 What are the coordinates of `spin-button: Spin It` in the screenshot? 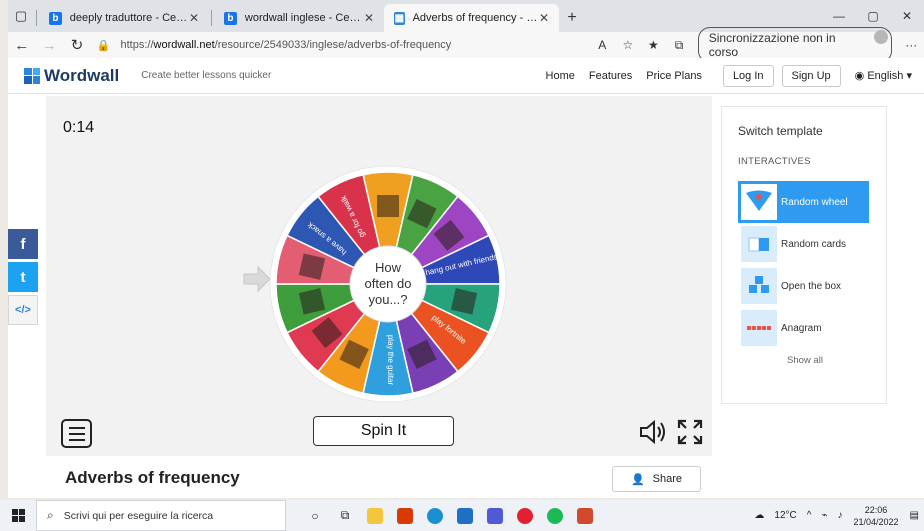 It's located at (383, 431).